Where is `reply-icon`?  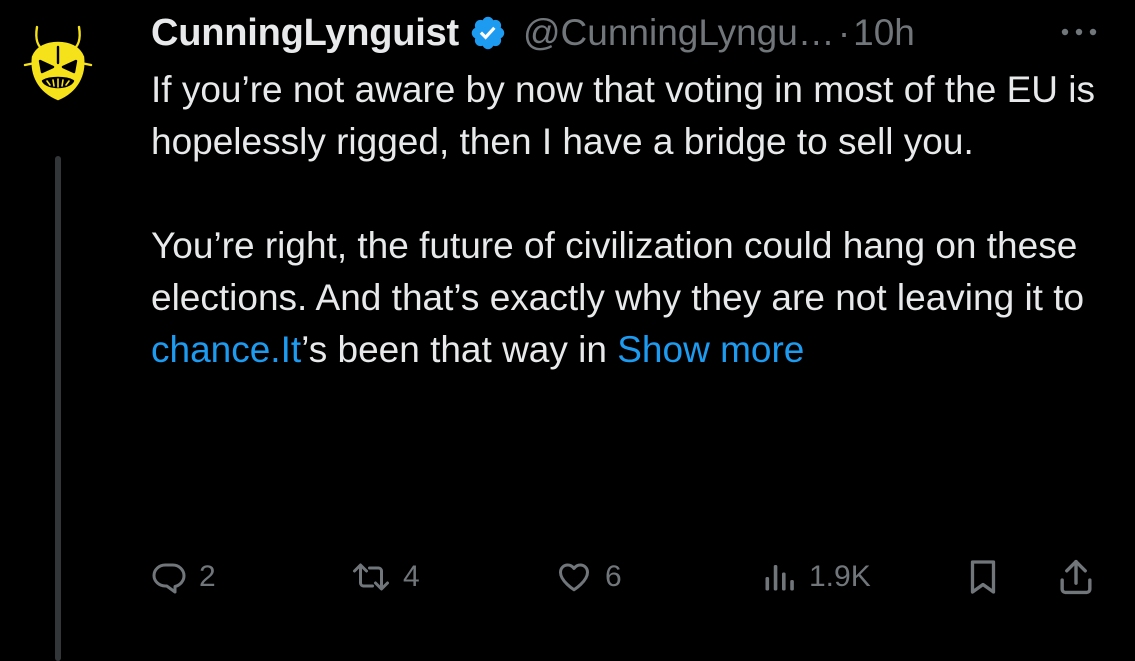
reply-icon is located at coordinates (169, 578).